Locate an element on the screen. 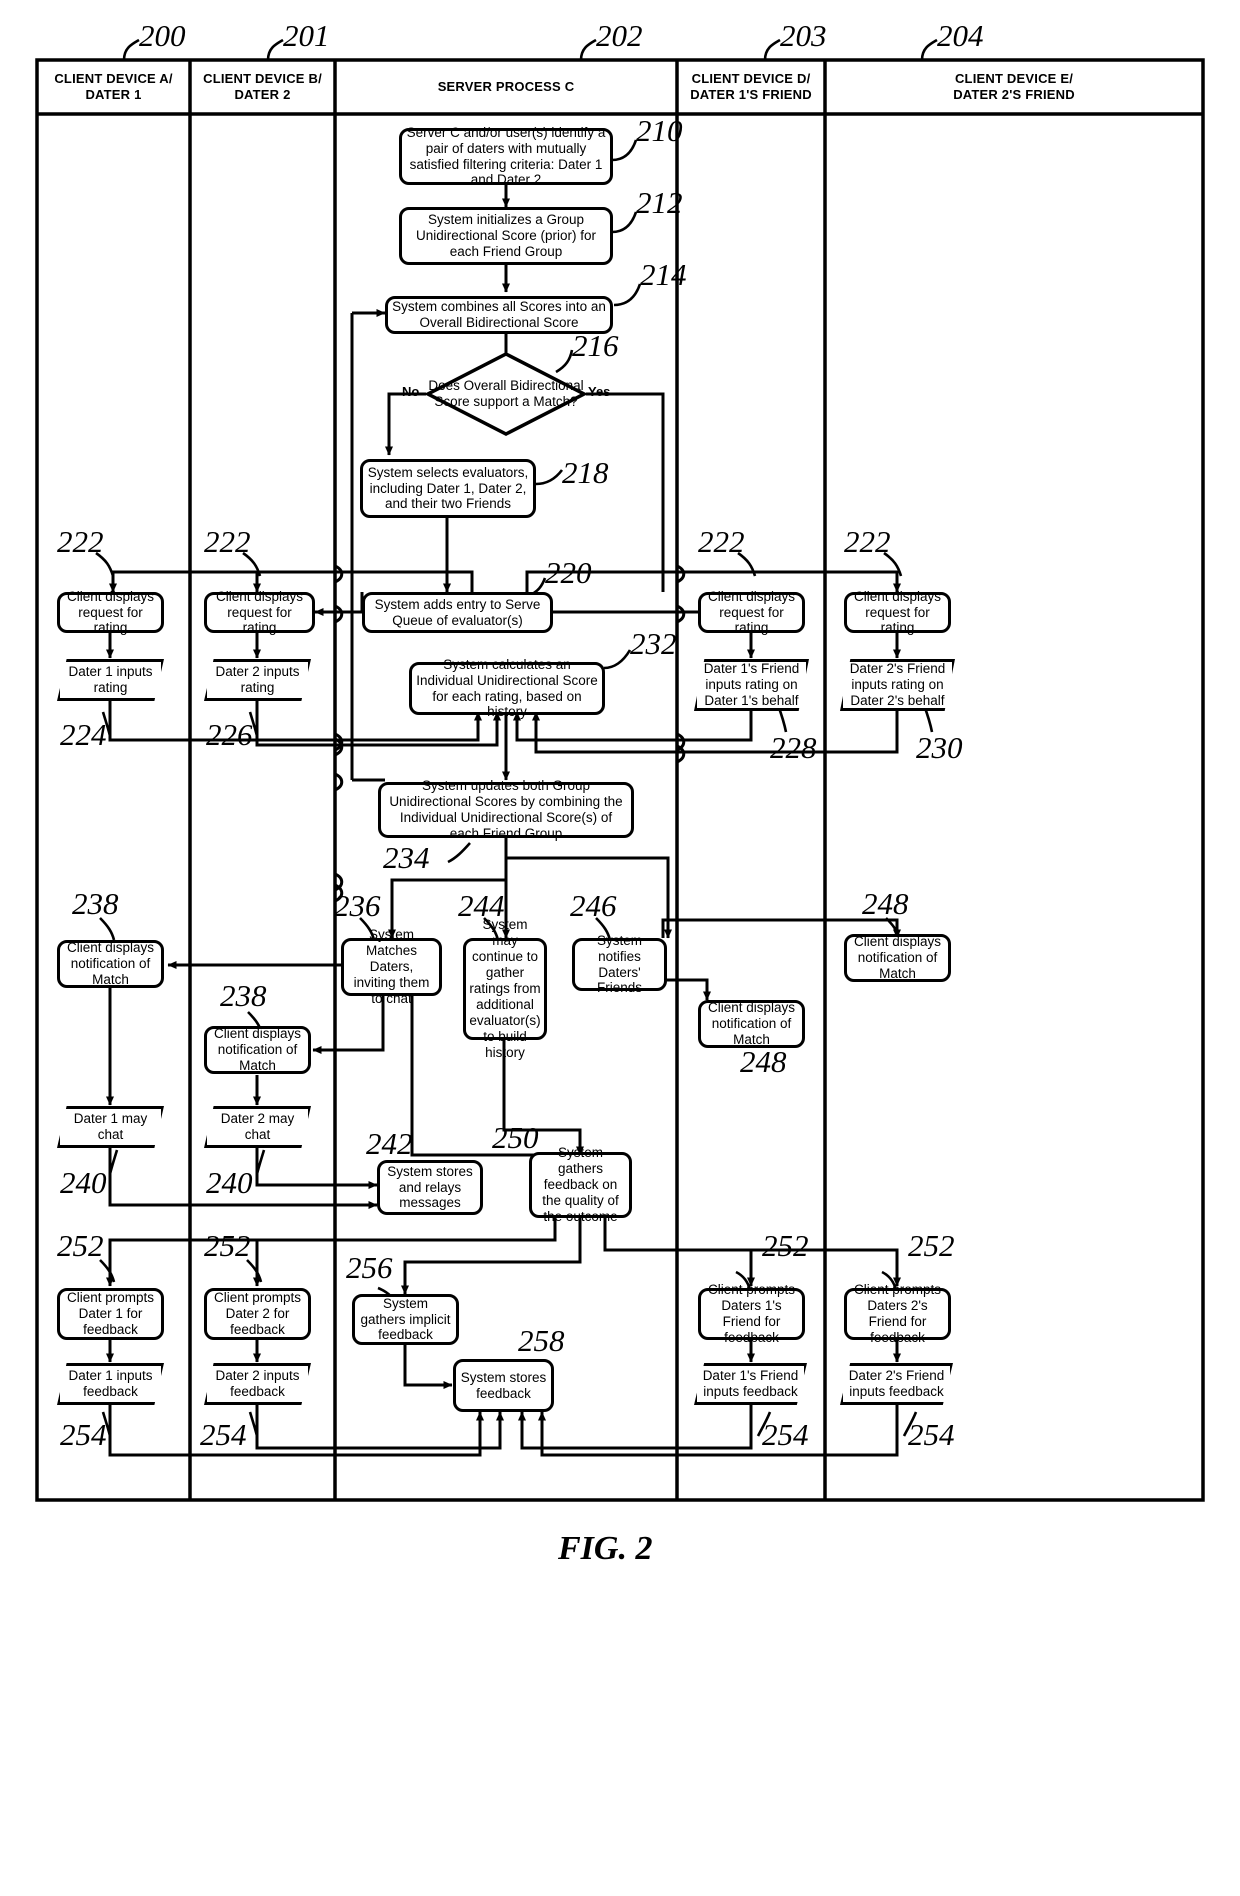  ref-212: 212 is located at coordinates (659, 202).